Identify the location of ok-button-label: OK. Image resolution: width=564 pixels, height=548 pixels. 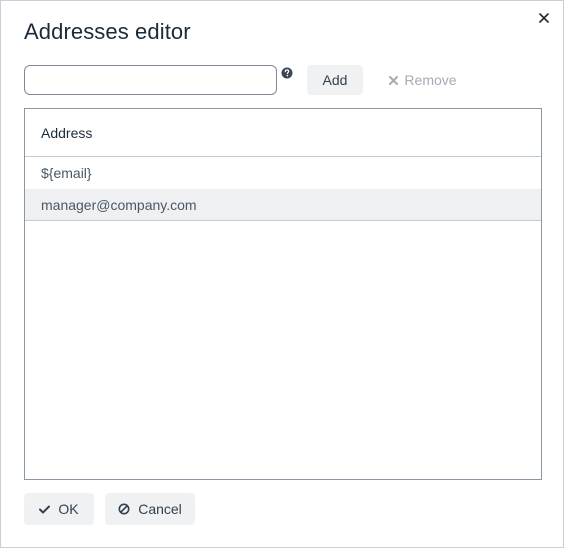
(68, 509).